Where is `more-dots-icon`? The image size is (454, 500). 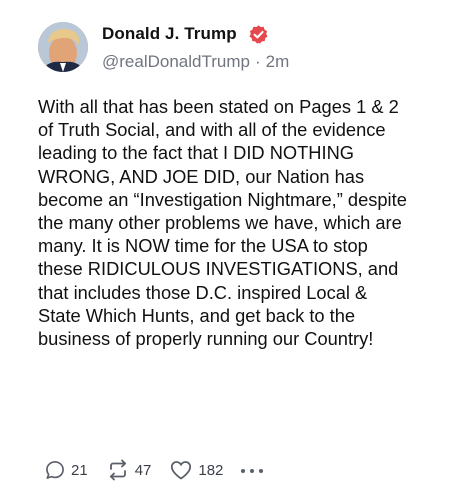
more-dots-icon is located at coordinates (252, 470).